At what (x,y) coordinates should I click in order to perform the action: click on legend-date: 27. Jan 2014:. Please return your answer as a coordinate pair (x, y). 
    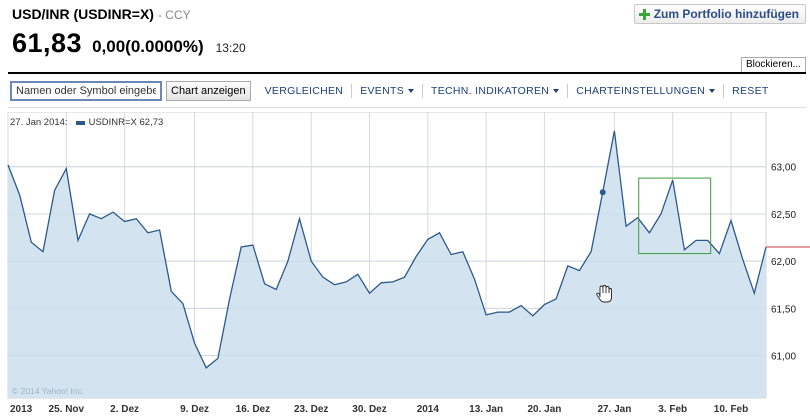
    Looking at the image, I should click on (39, 122).